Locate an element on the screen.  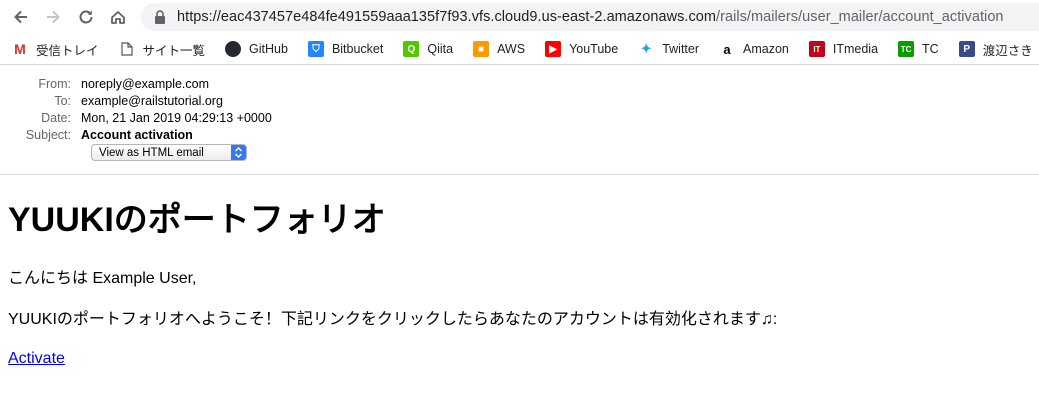
bookmark-label: Twitter is located at coordinates (681, 49).